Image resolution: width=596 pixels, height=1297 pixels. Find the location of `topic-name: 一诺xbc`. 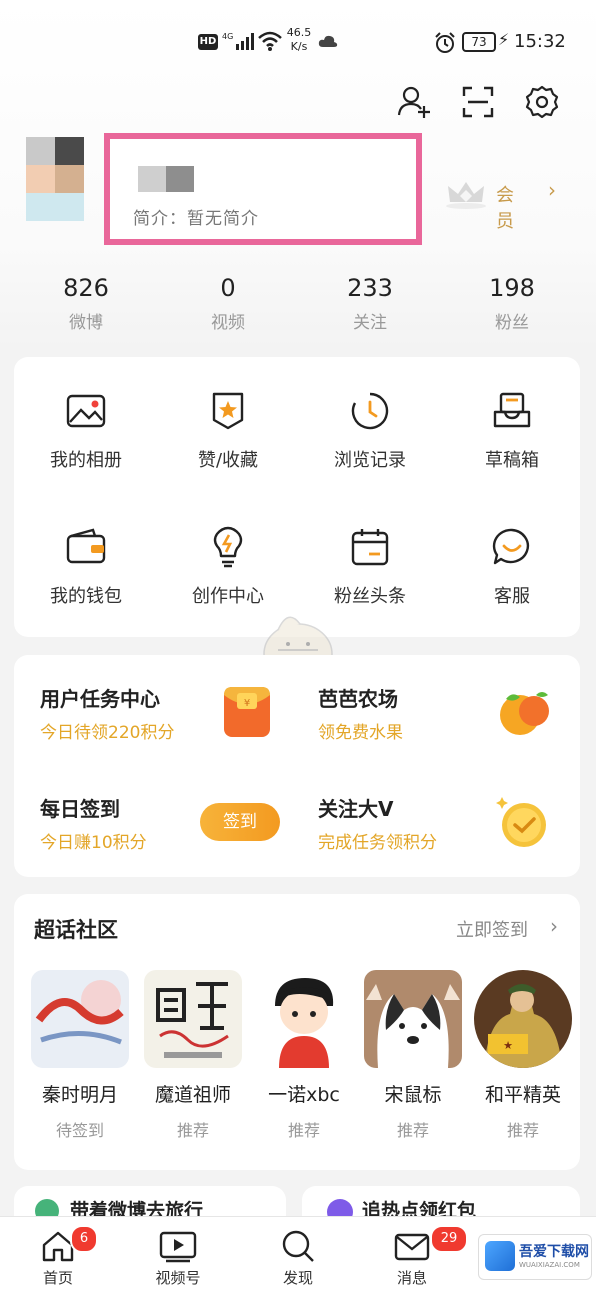

topic-name: 一诺xbc is located at coordinates (304, 1095).